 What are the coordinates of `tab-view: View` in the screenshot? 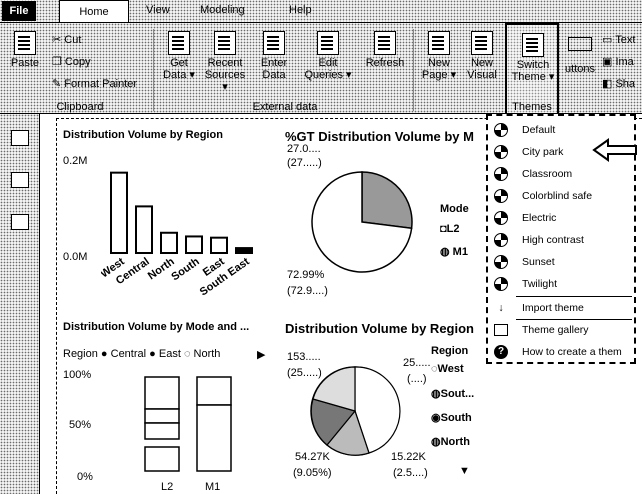 It's located at (158, 10).